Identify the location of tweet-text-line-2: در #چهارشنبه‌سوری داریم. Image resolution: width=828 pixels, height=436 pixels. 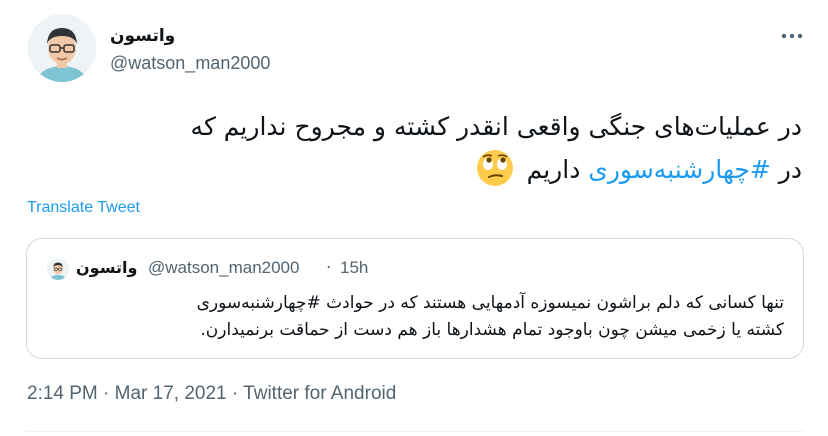
(412, 169).